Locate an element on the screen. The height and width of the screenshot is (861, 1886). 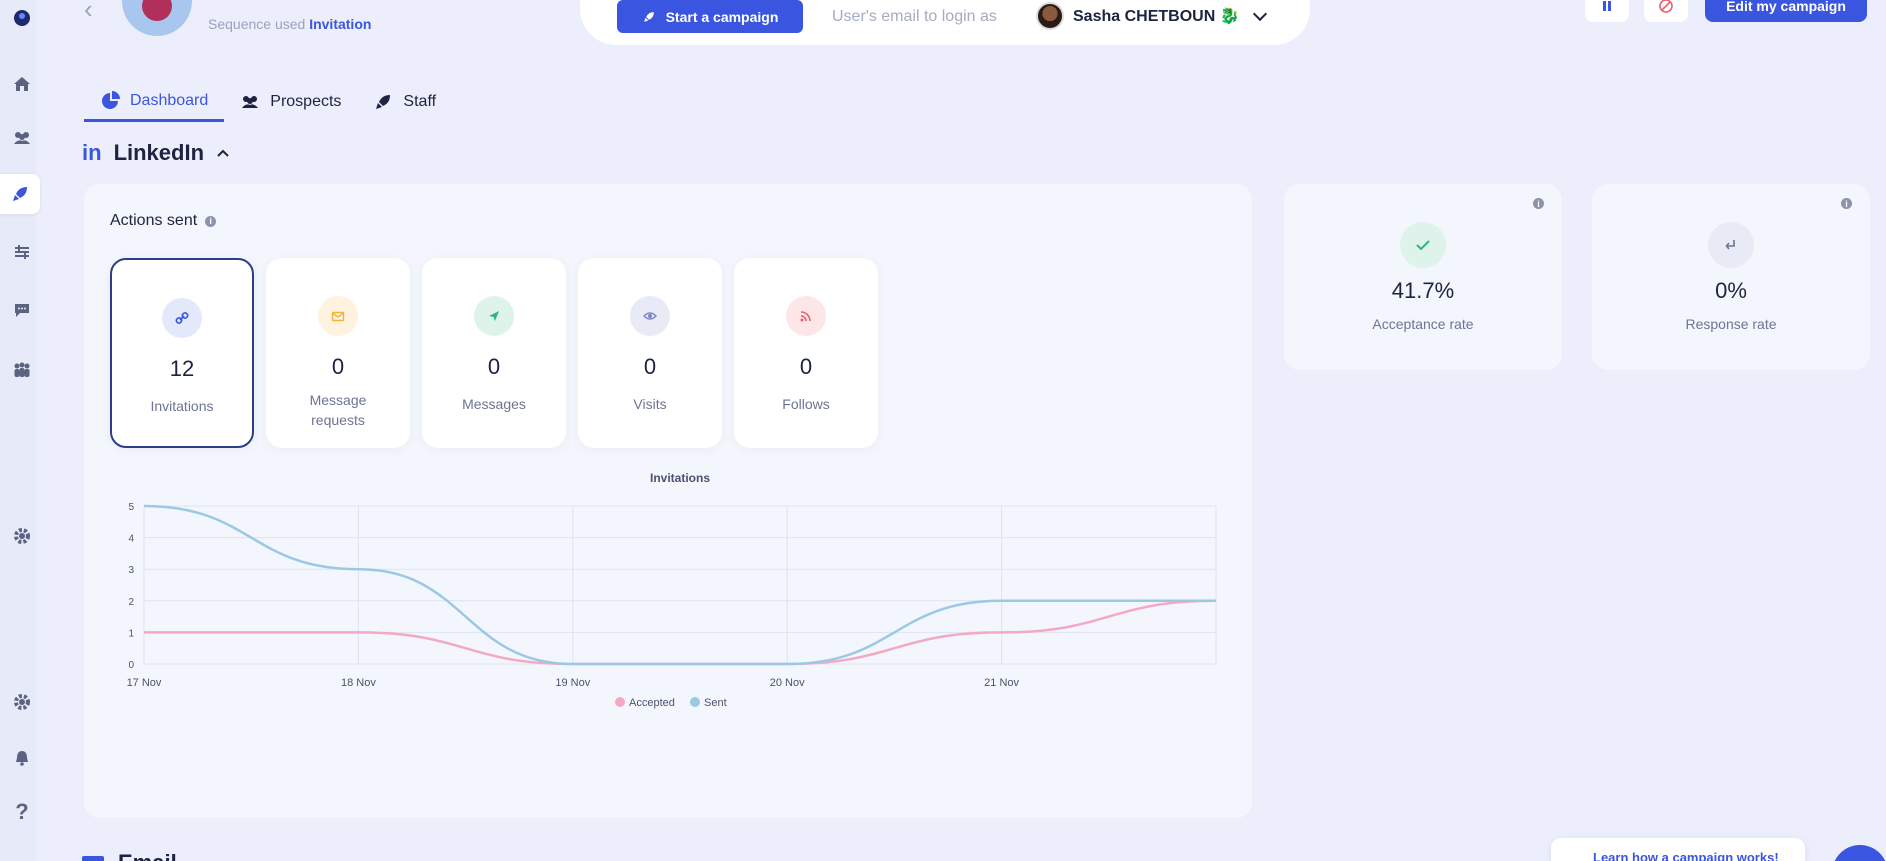
email-section-header: Email is located at coordinates (129, 855).